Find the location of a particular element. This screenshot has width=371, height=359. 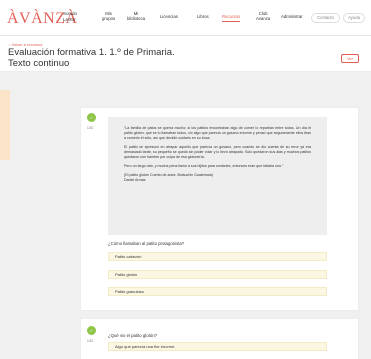

question-2-points: 1/10 is located at coordinates (90, 341).